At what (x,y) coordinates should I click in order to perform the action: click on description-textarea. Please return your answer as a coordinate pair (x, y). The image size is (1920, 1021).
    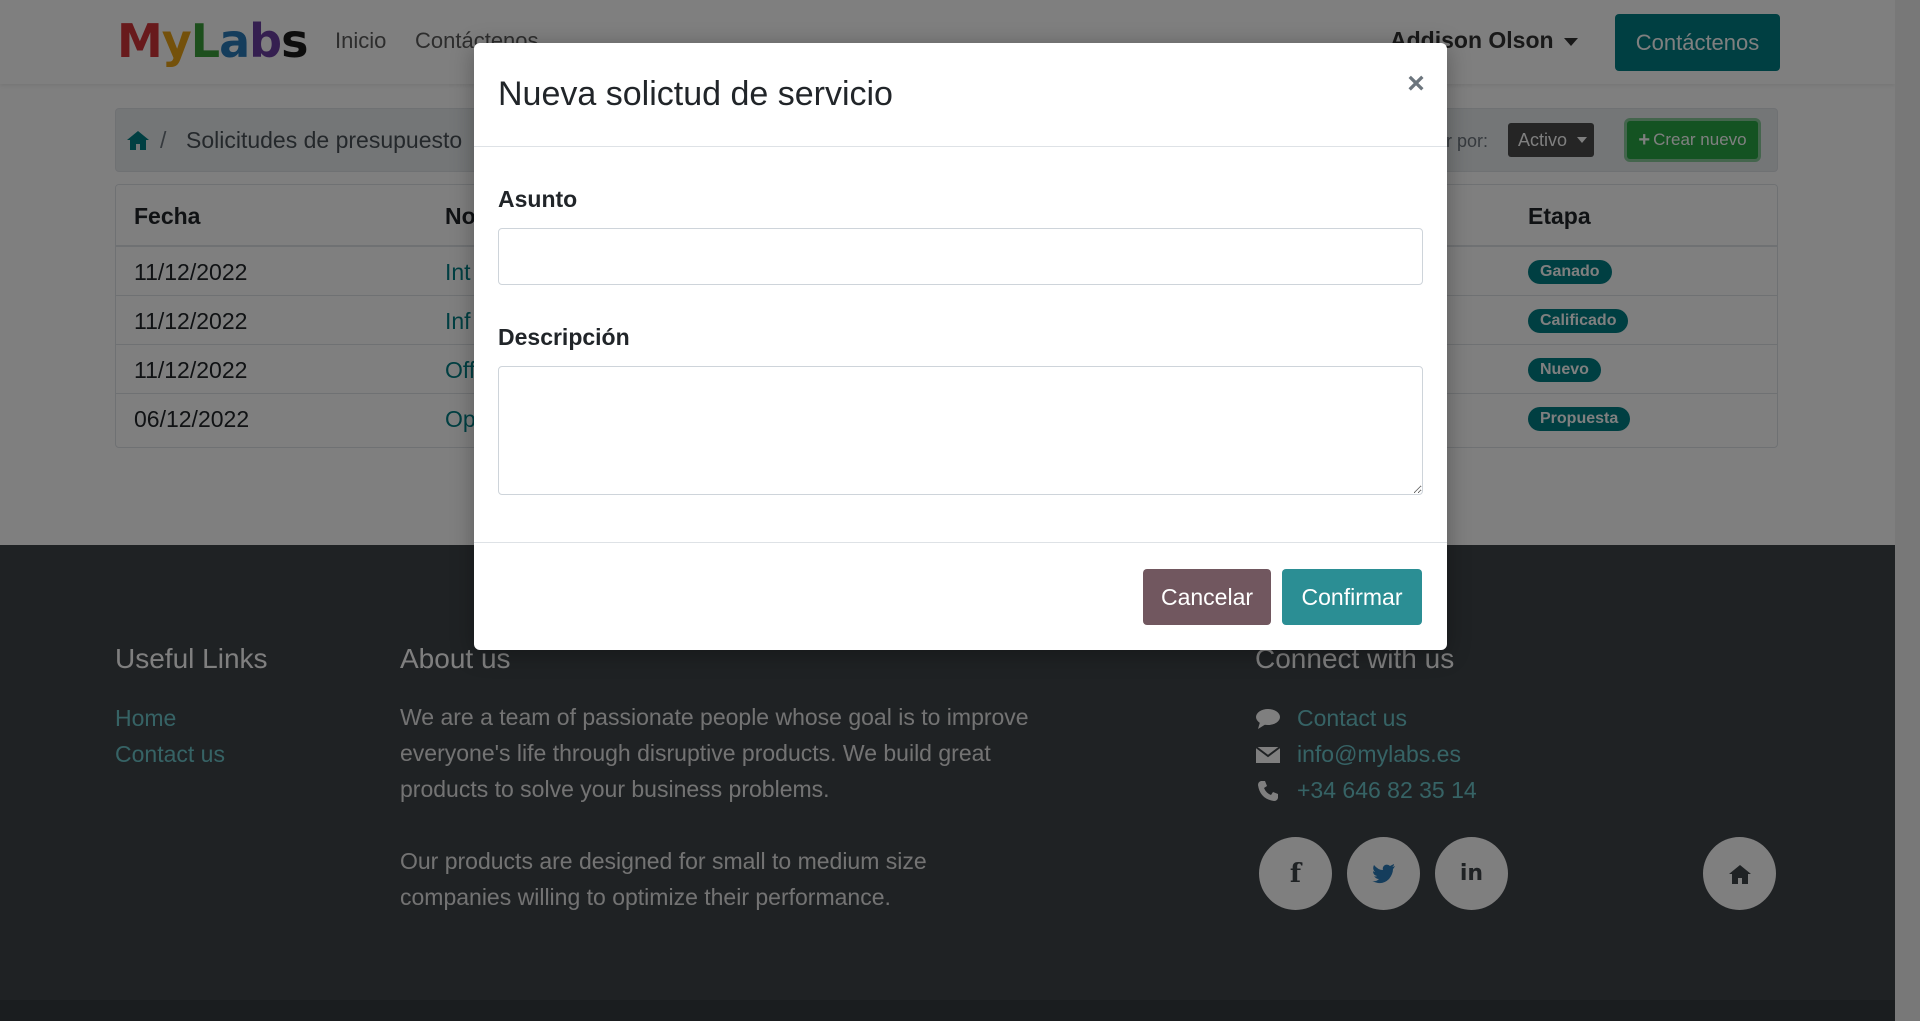
    Looking at the image, I should click on (960, 430).